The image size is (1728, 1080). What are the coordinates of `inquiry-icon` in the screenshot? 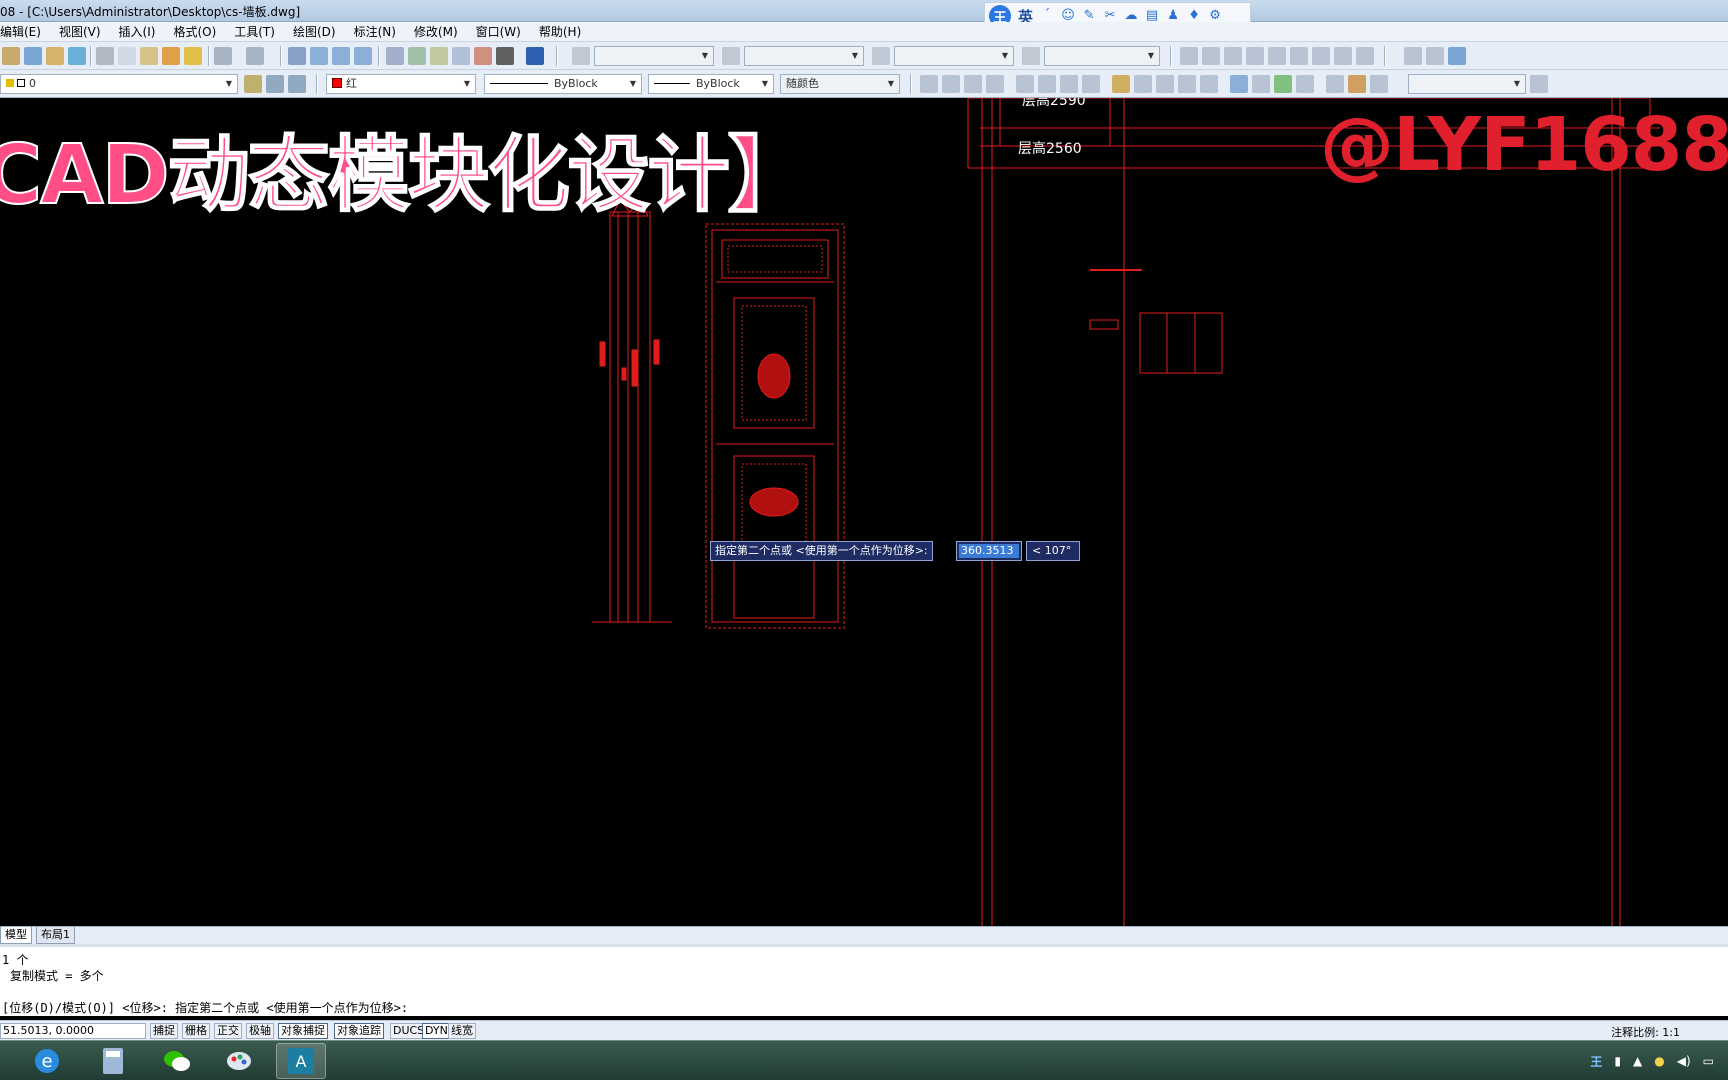 It's located at (1435, 56).